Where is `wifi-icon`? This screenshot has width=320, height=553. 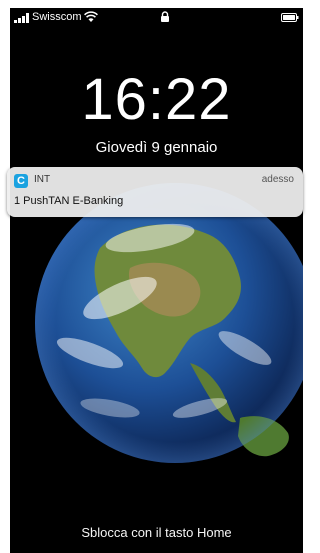
wifi-icon is located at coordinates (91, 16).